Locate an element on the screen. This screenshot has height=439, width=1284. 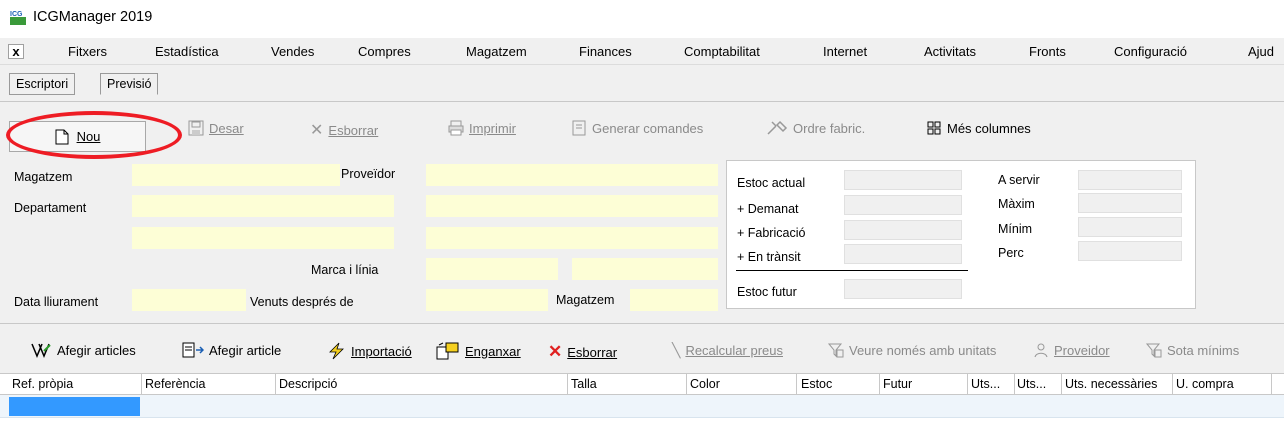
en-transit-label: + En trànsit is located at coordinates (769, 257).